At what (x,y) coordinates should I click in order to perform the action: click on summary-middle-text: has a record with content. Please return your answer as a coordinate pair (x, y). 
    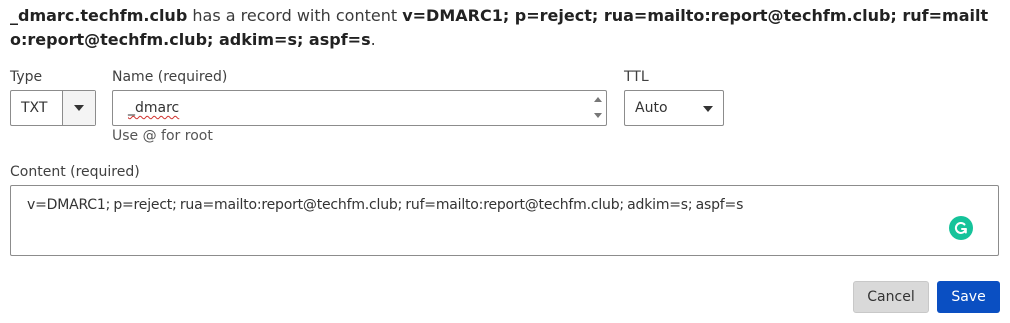
    Looking at the image, I should click on (295, 15).